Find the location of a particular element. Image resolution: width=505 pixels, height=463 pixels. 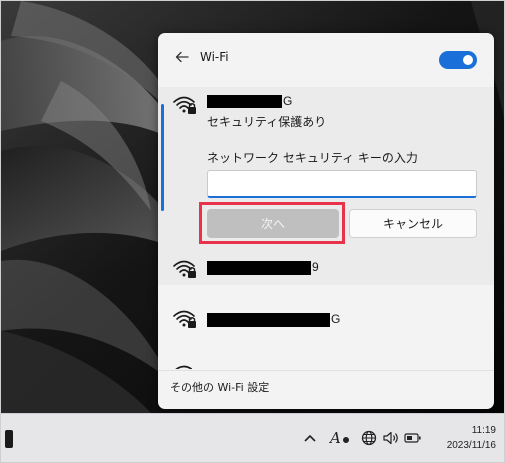

chevron-up-icon is located at coordinates (310, 438).